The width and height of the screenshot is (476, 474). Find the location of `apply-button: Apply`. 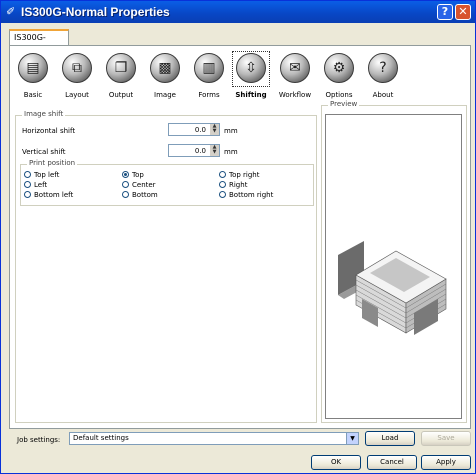

apply-button: Apply is located at coordinates (446, 462).